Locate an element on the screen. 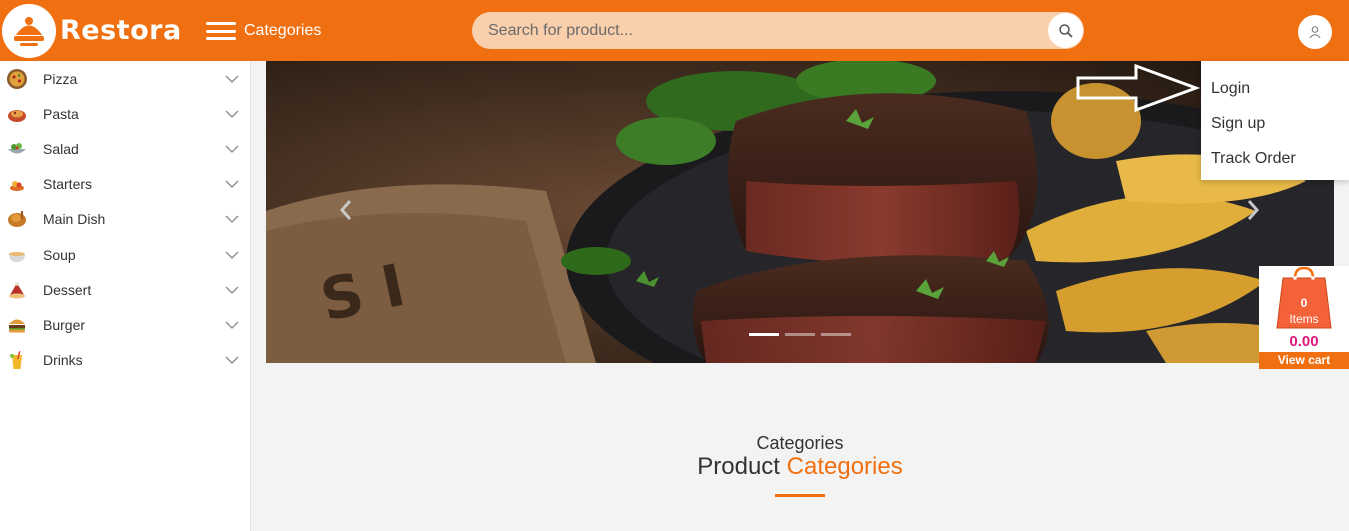  section-title-accent: Categories is located at coordinates (844, 466).